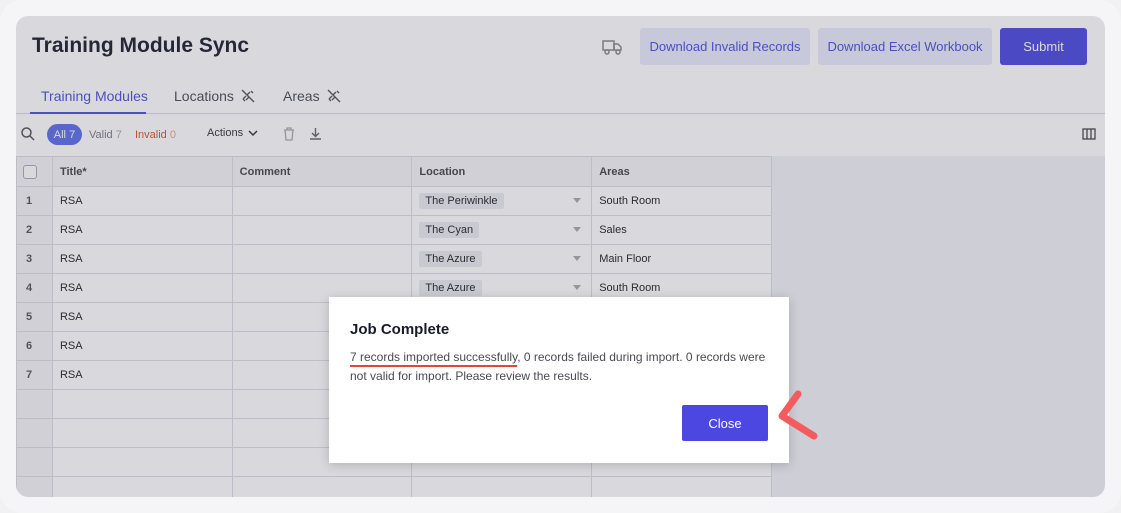  I want to click on dialog-title: Job Complete, so click(400, 329).